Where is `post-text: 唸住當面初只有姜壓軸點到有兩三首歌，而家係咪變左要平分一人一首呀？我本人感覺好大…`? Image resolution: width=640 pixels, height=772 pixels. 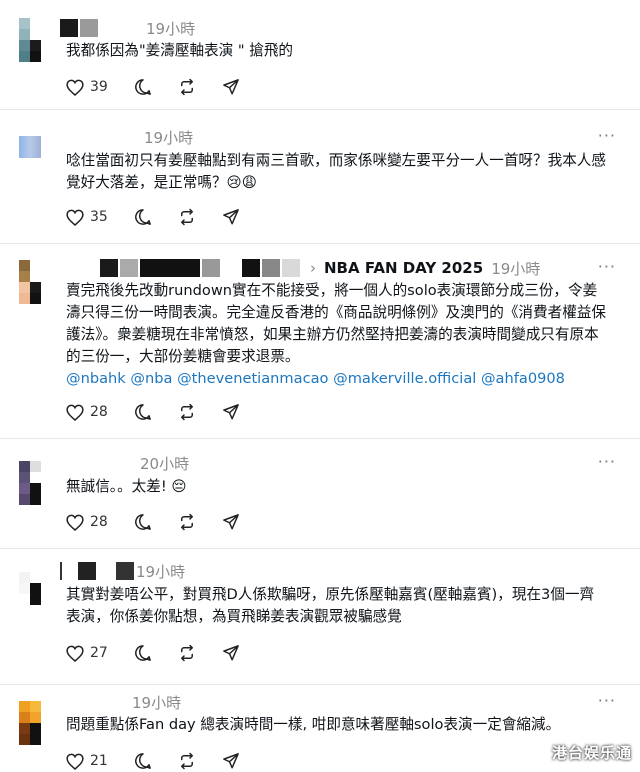
post-text: 唸住當面初只有姜壓軸點到有兩三首歌，而家係咪變左要平分一人一首呀？我本人感覺好大… is located at coordinates (336, 171).